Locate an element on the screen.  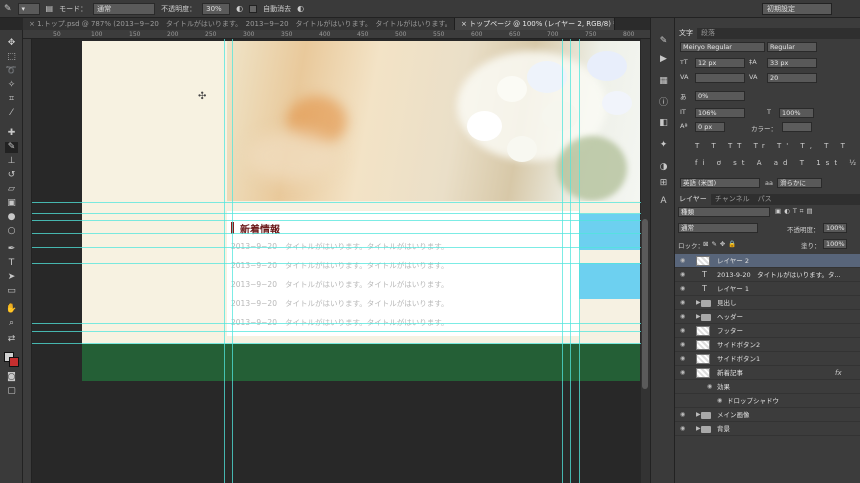
horizontal-scale-field: 100% is located at coordinates (796, 113).